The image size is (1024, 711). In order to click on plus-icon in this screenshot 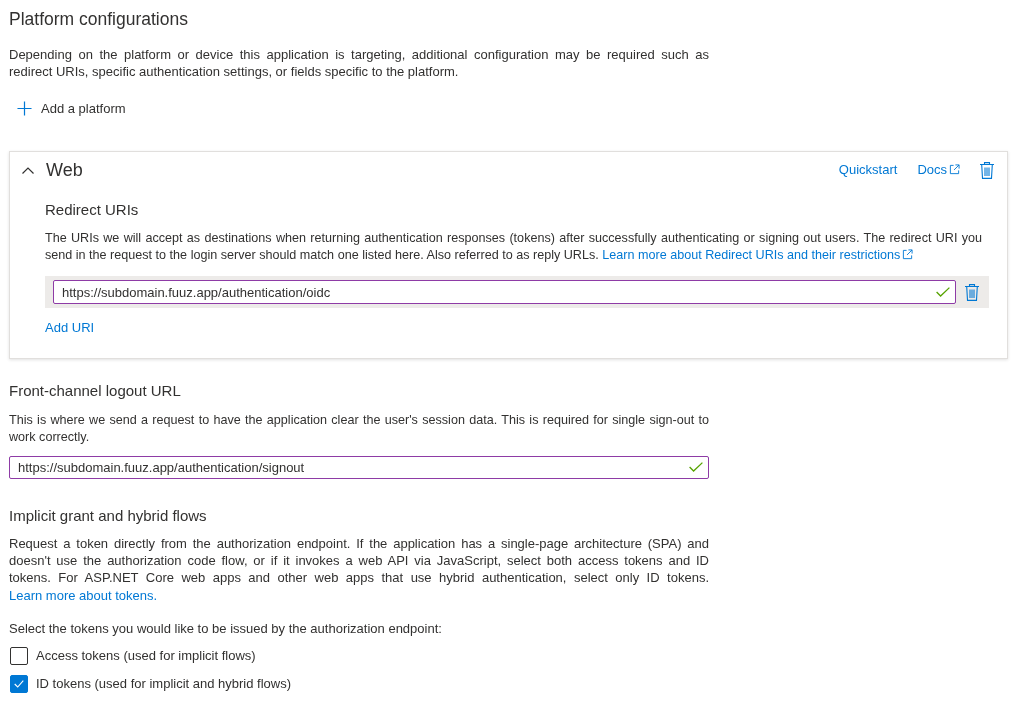, I will do `click(24, 109)`.